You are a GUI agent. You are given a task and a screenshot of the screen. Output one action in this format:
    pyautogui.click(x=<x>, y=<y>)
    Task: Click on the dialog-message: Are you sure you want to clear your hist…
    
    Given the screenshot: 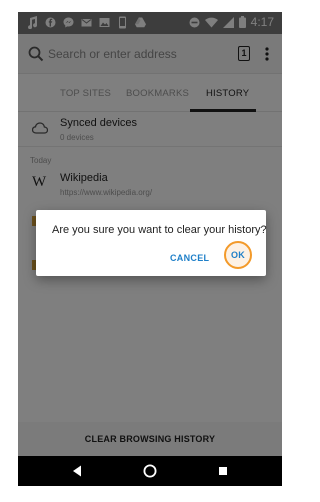 What is the action you would take?
    pyautogui.click(x=159, y=230)
    